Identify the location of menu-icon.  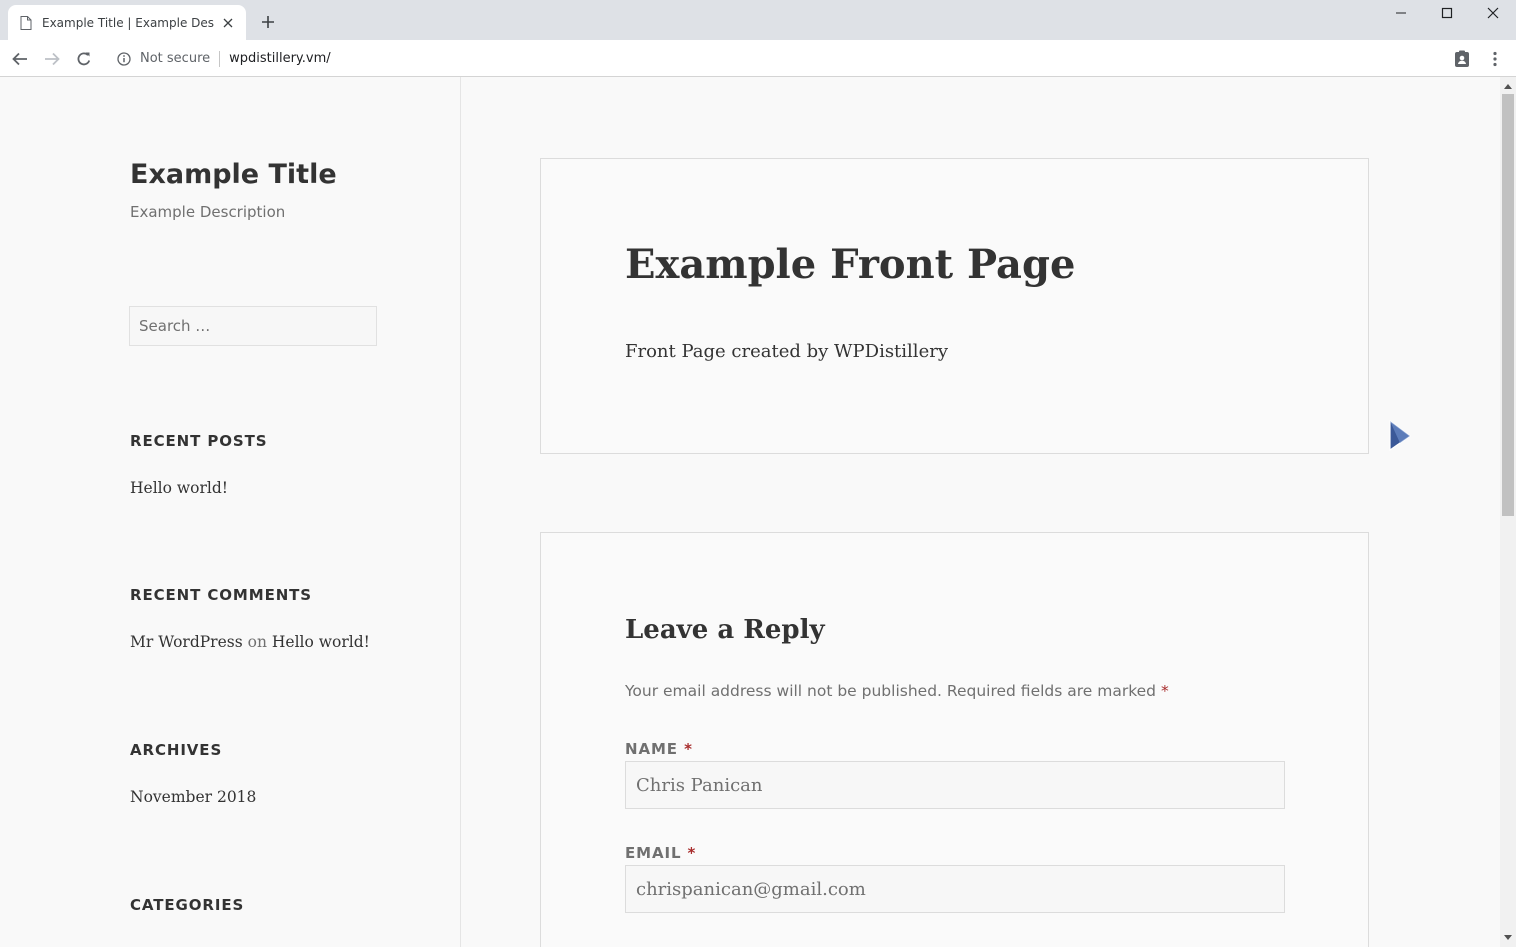
(1495, 59).